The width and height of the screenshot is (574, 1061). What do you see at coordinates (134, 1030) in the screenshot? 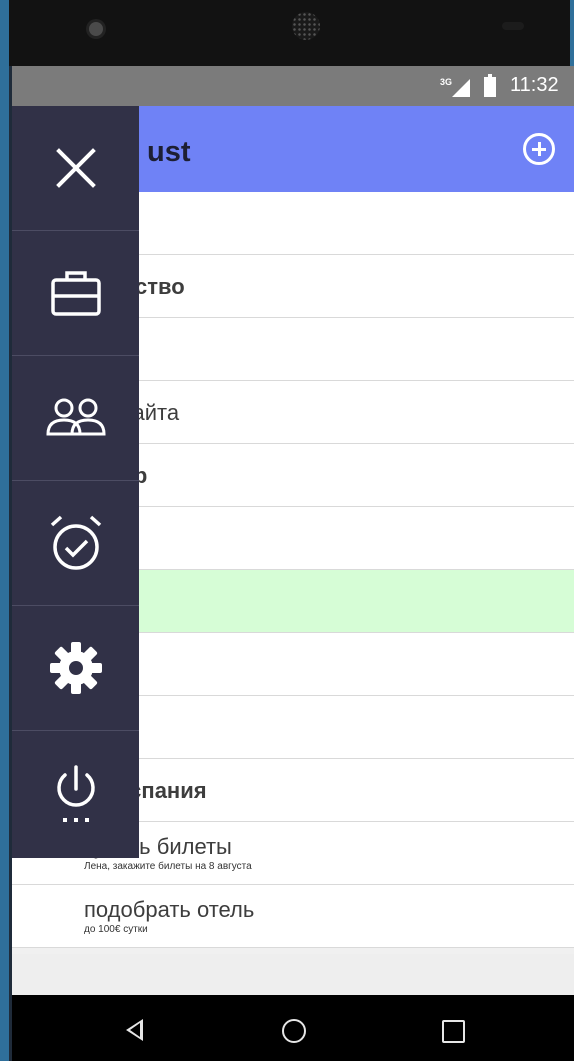
I see `back-button` at bounding box center [134, 1030].